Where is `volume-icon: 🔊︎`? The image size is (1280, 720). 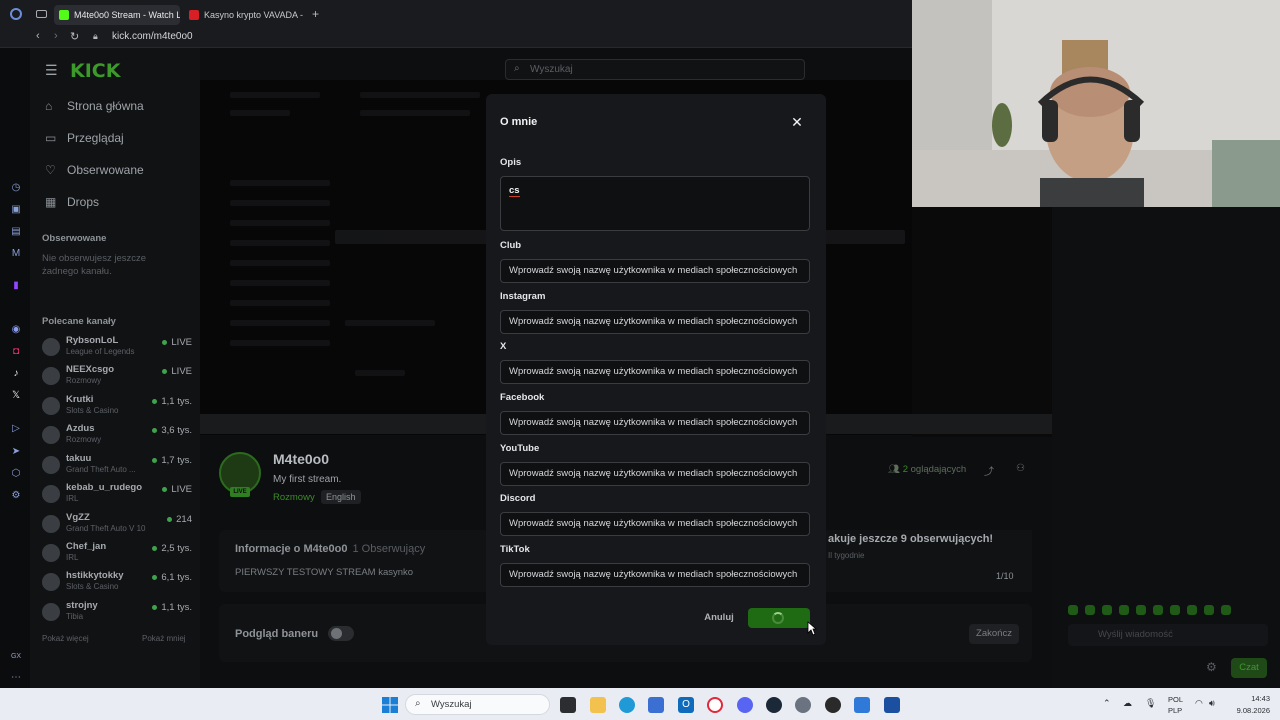
volume-icon: 🔊︎ is located at coordinates (1212, 703).